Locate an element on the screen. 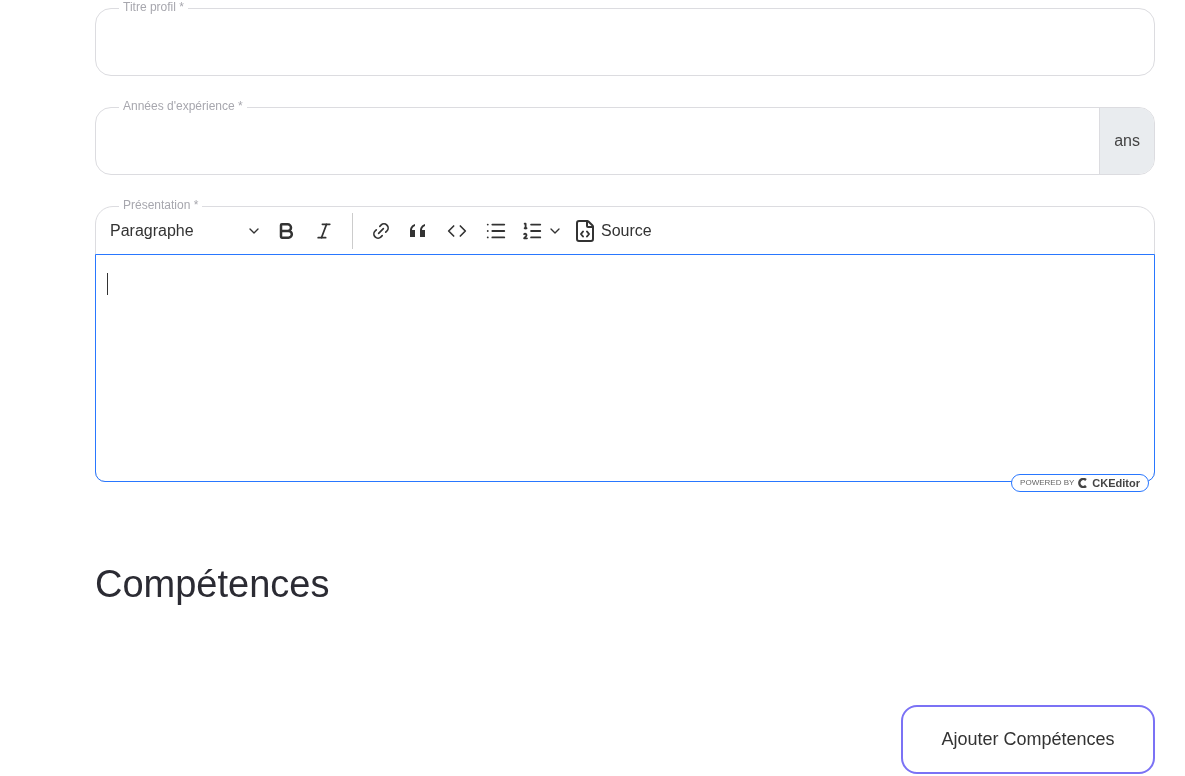 The image size is (1185, 776). section-title: Compétences is located at coordinates (213, 584).